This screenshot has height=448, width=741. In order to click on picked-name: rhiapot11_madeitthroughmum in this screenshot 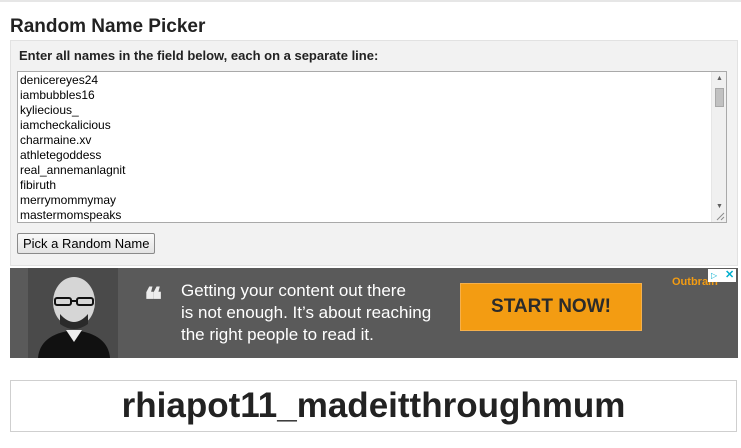, I will do `click(373, 405)`.